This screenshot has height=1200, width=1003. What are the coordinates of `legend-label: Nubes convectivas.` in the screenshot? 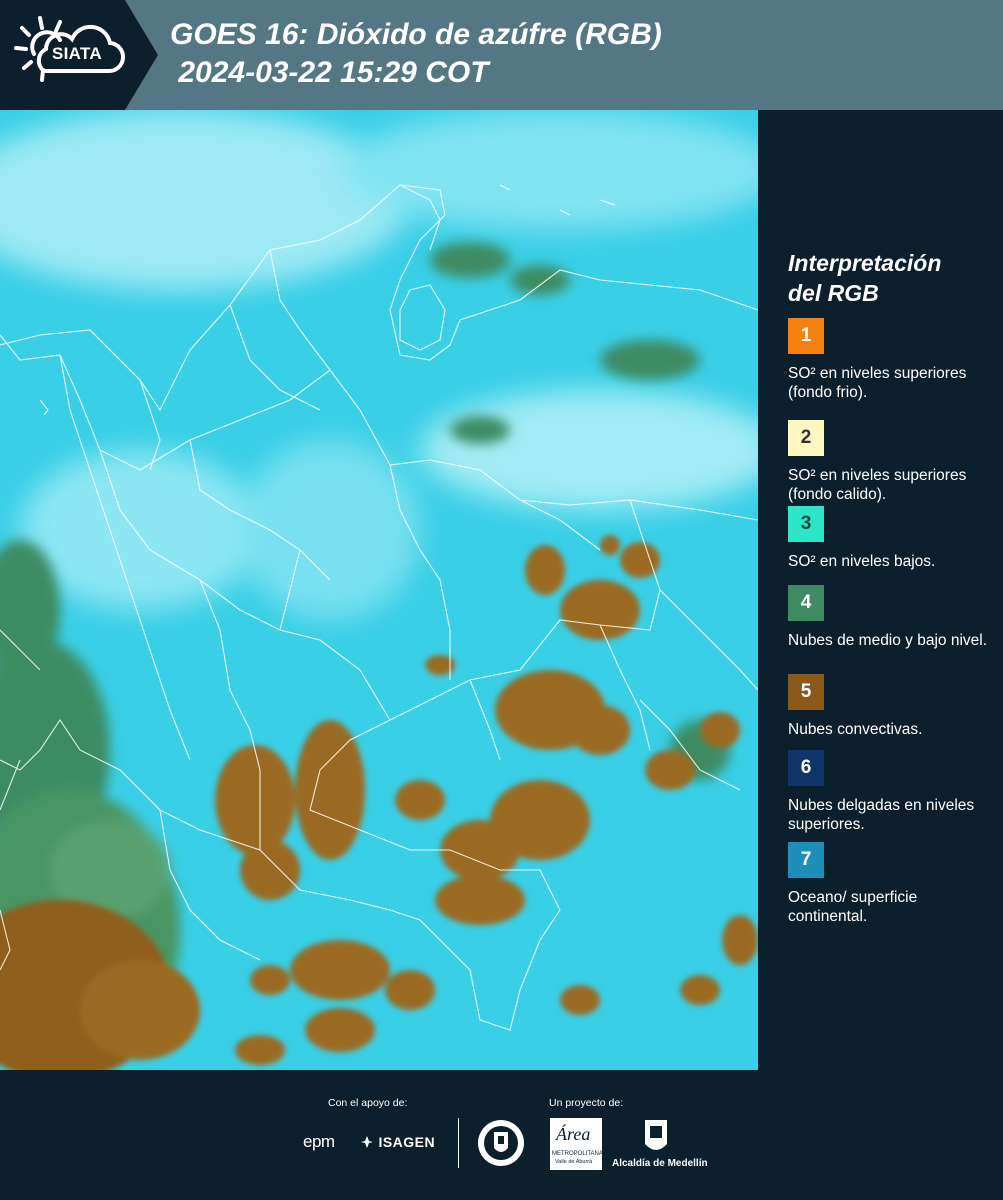 It's located at (855, 729).